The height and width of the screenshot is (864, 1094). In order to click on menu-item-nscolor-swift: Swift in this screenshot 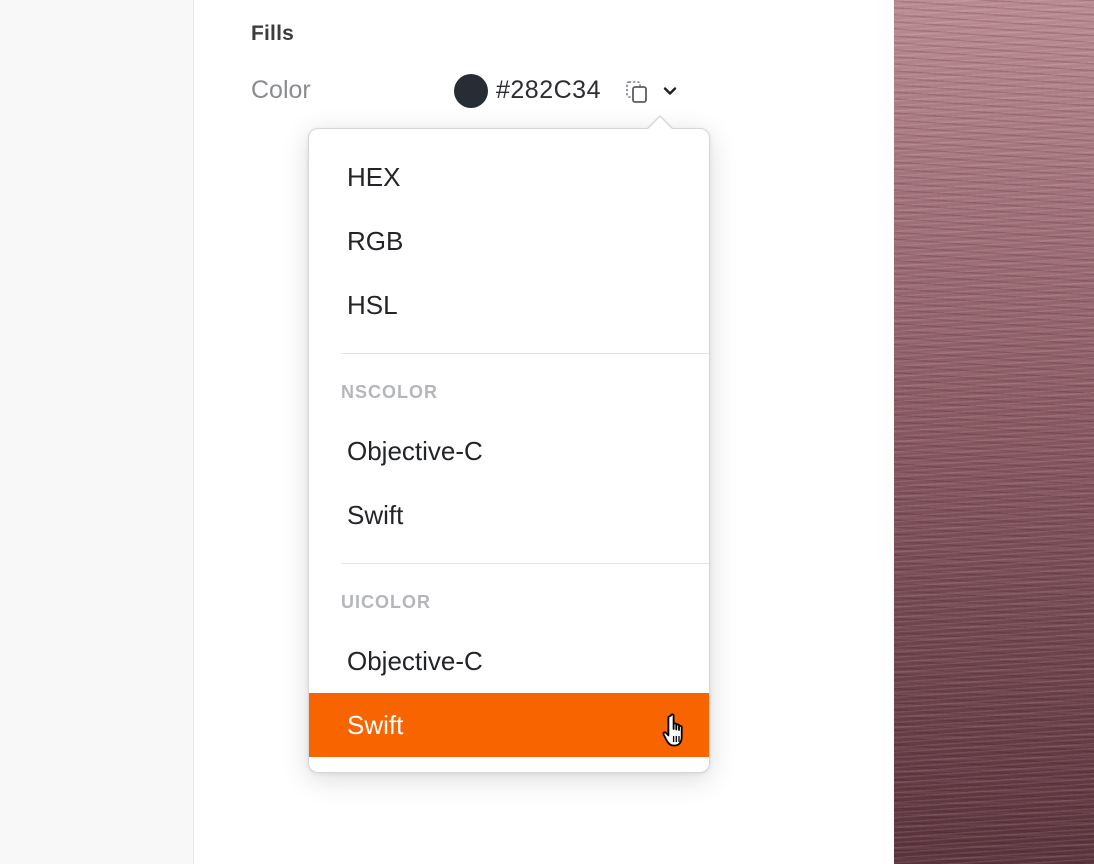, I will do `click(509, 515)`.